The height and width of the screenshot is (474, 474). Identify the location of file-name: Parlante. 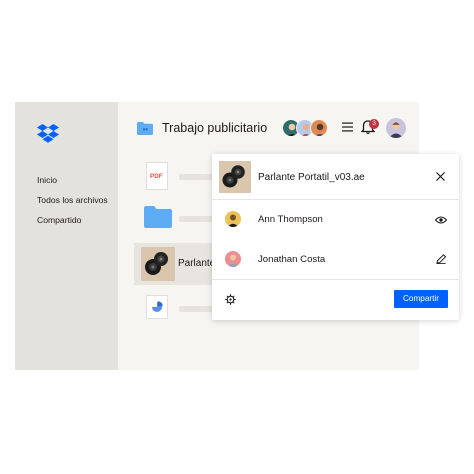
(196, 263).